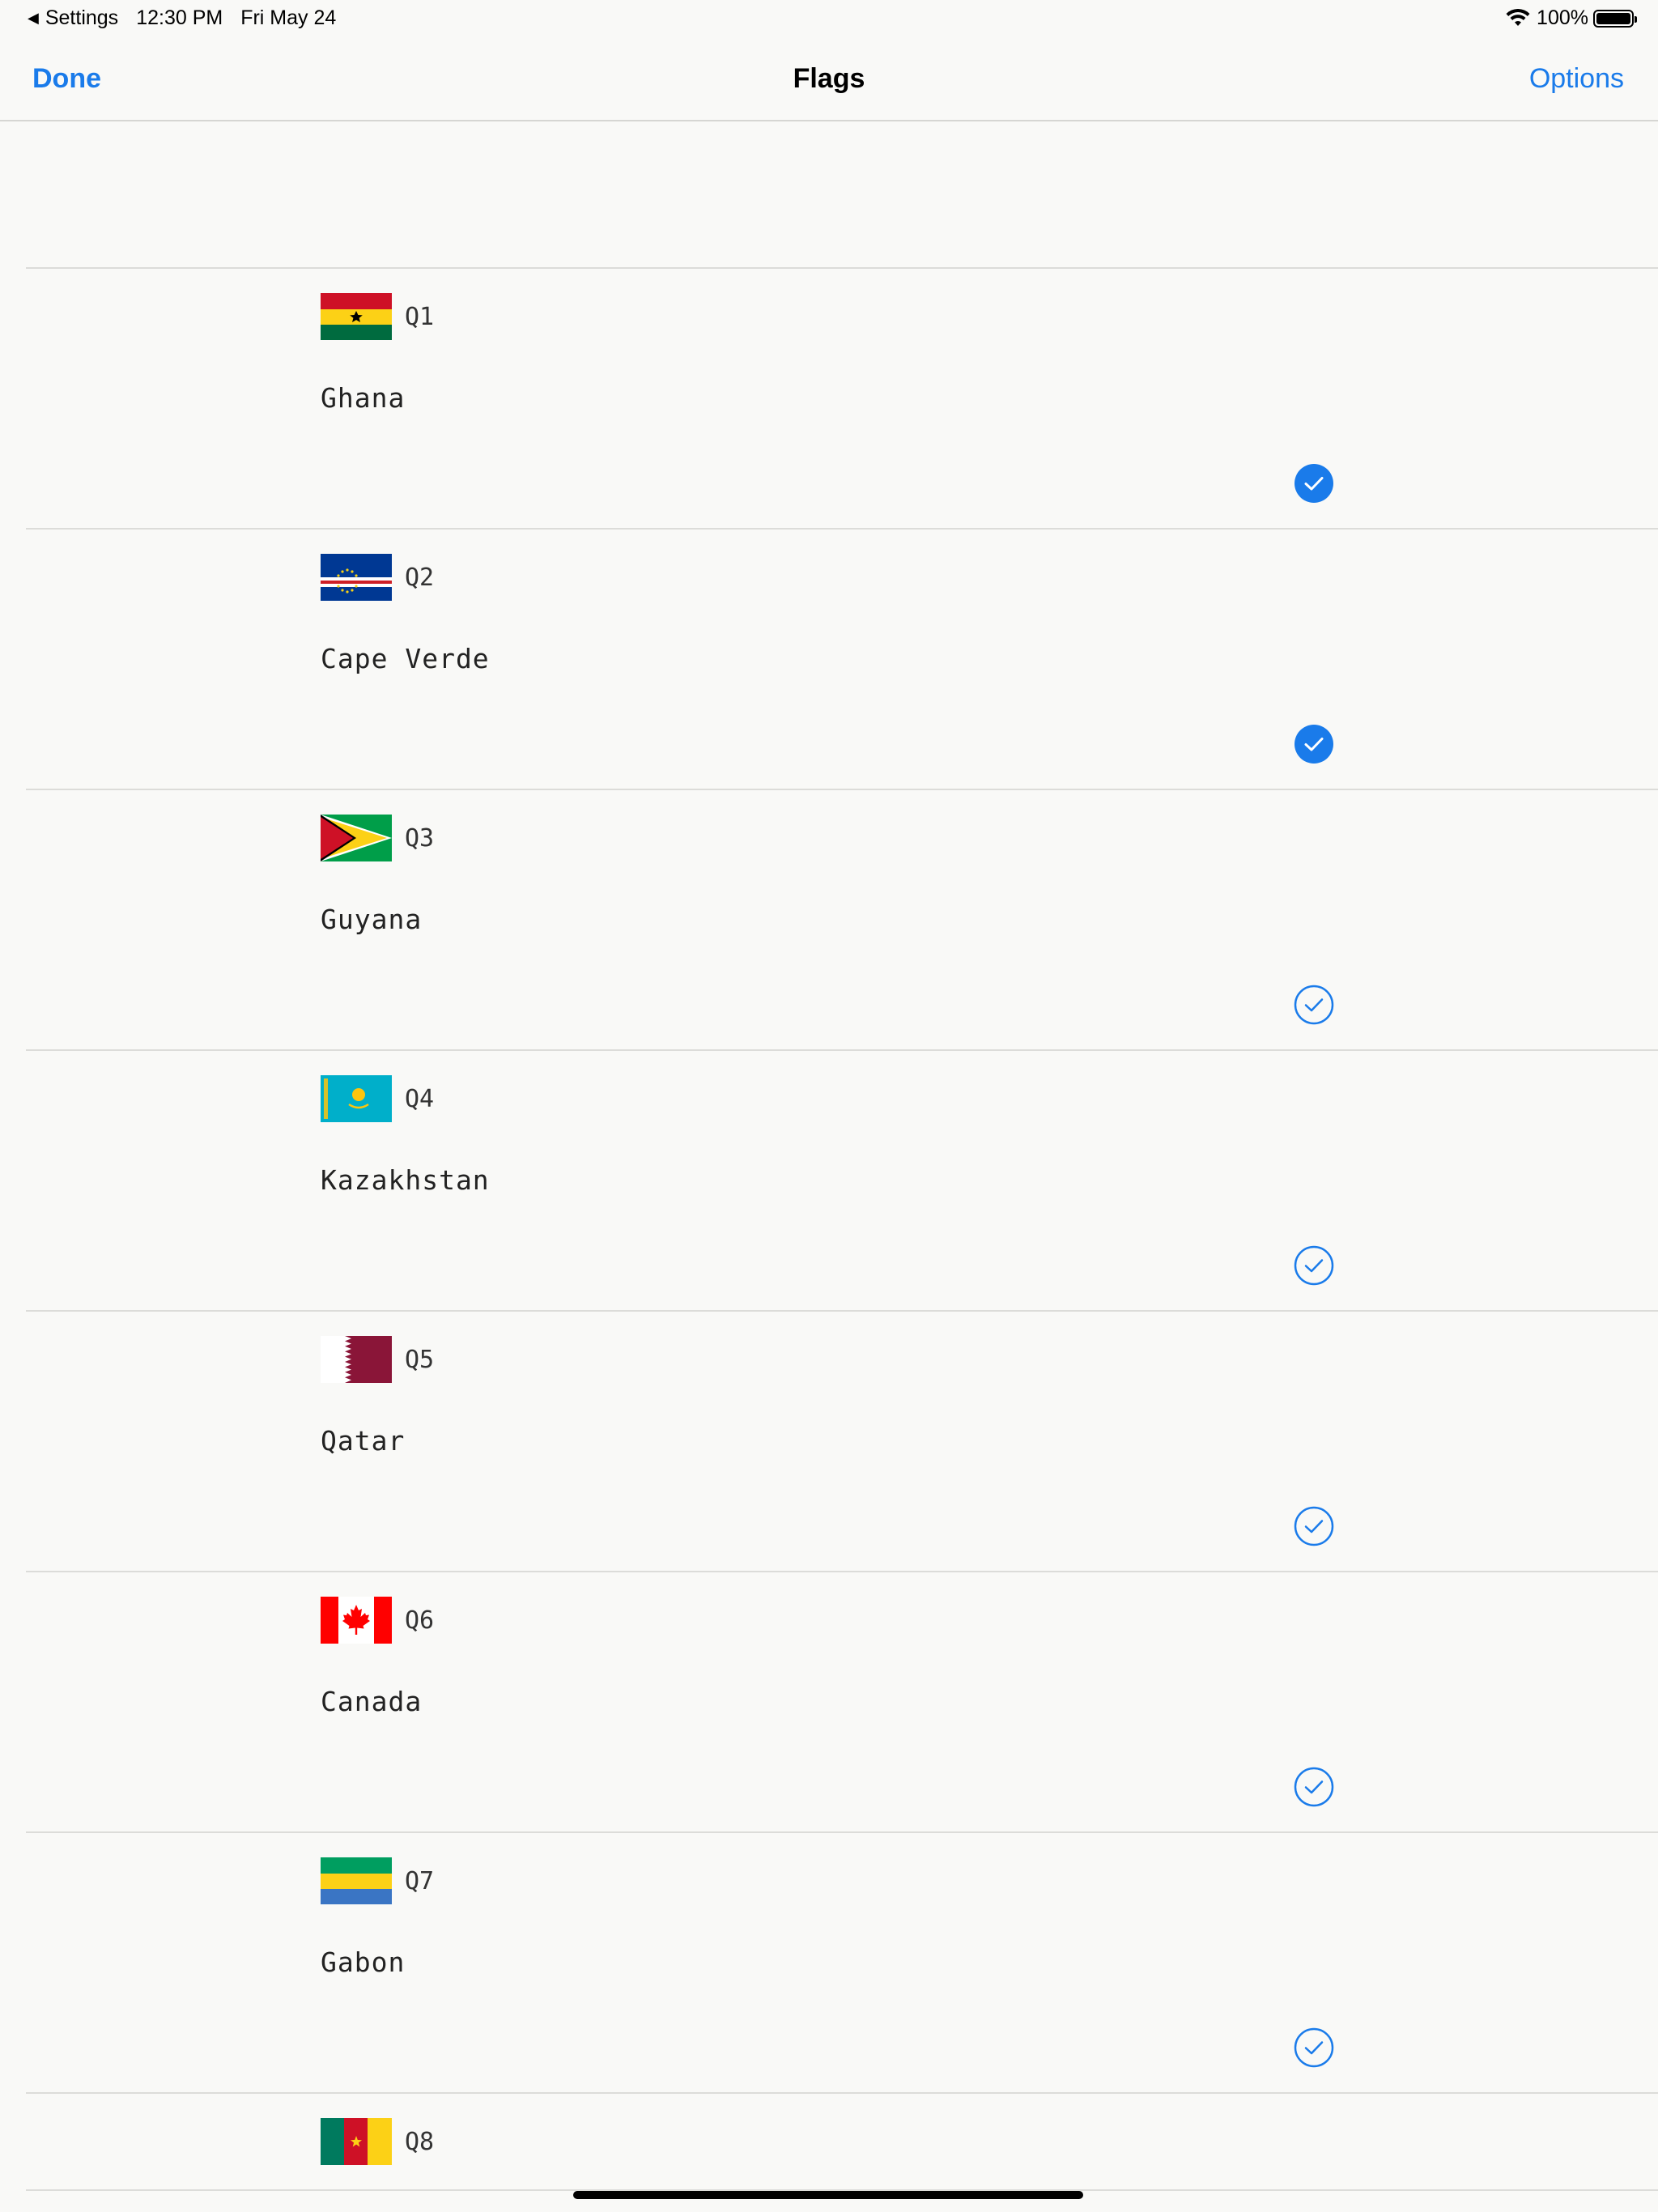 The width and height of the screenshot is (1658, 2212). Describe the element at coordinates (1518, 17) in the screenshot. I see `wifi-icon` at that location.